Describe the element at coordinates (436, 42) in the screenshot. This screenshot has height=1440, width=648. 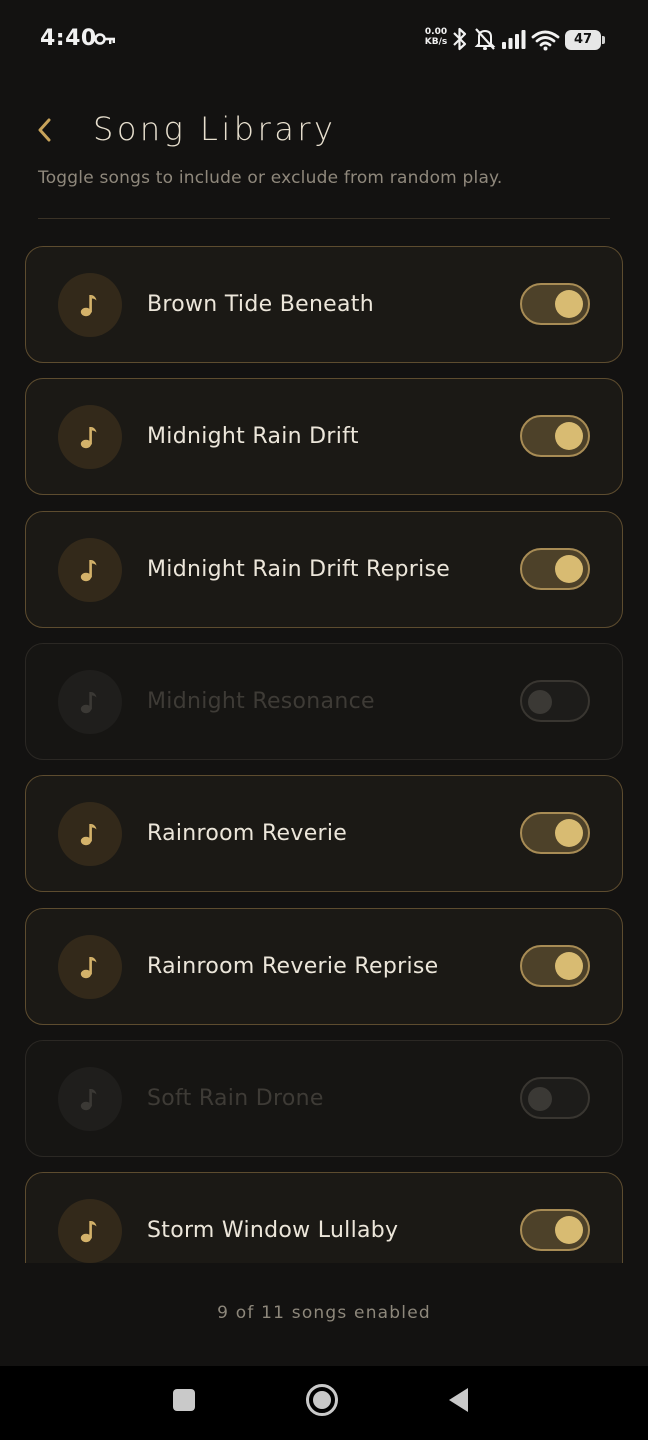
I see `net-speed-unit: KB/s` at that location.